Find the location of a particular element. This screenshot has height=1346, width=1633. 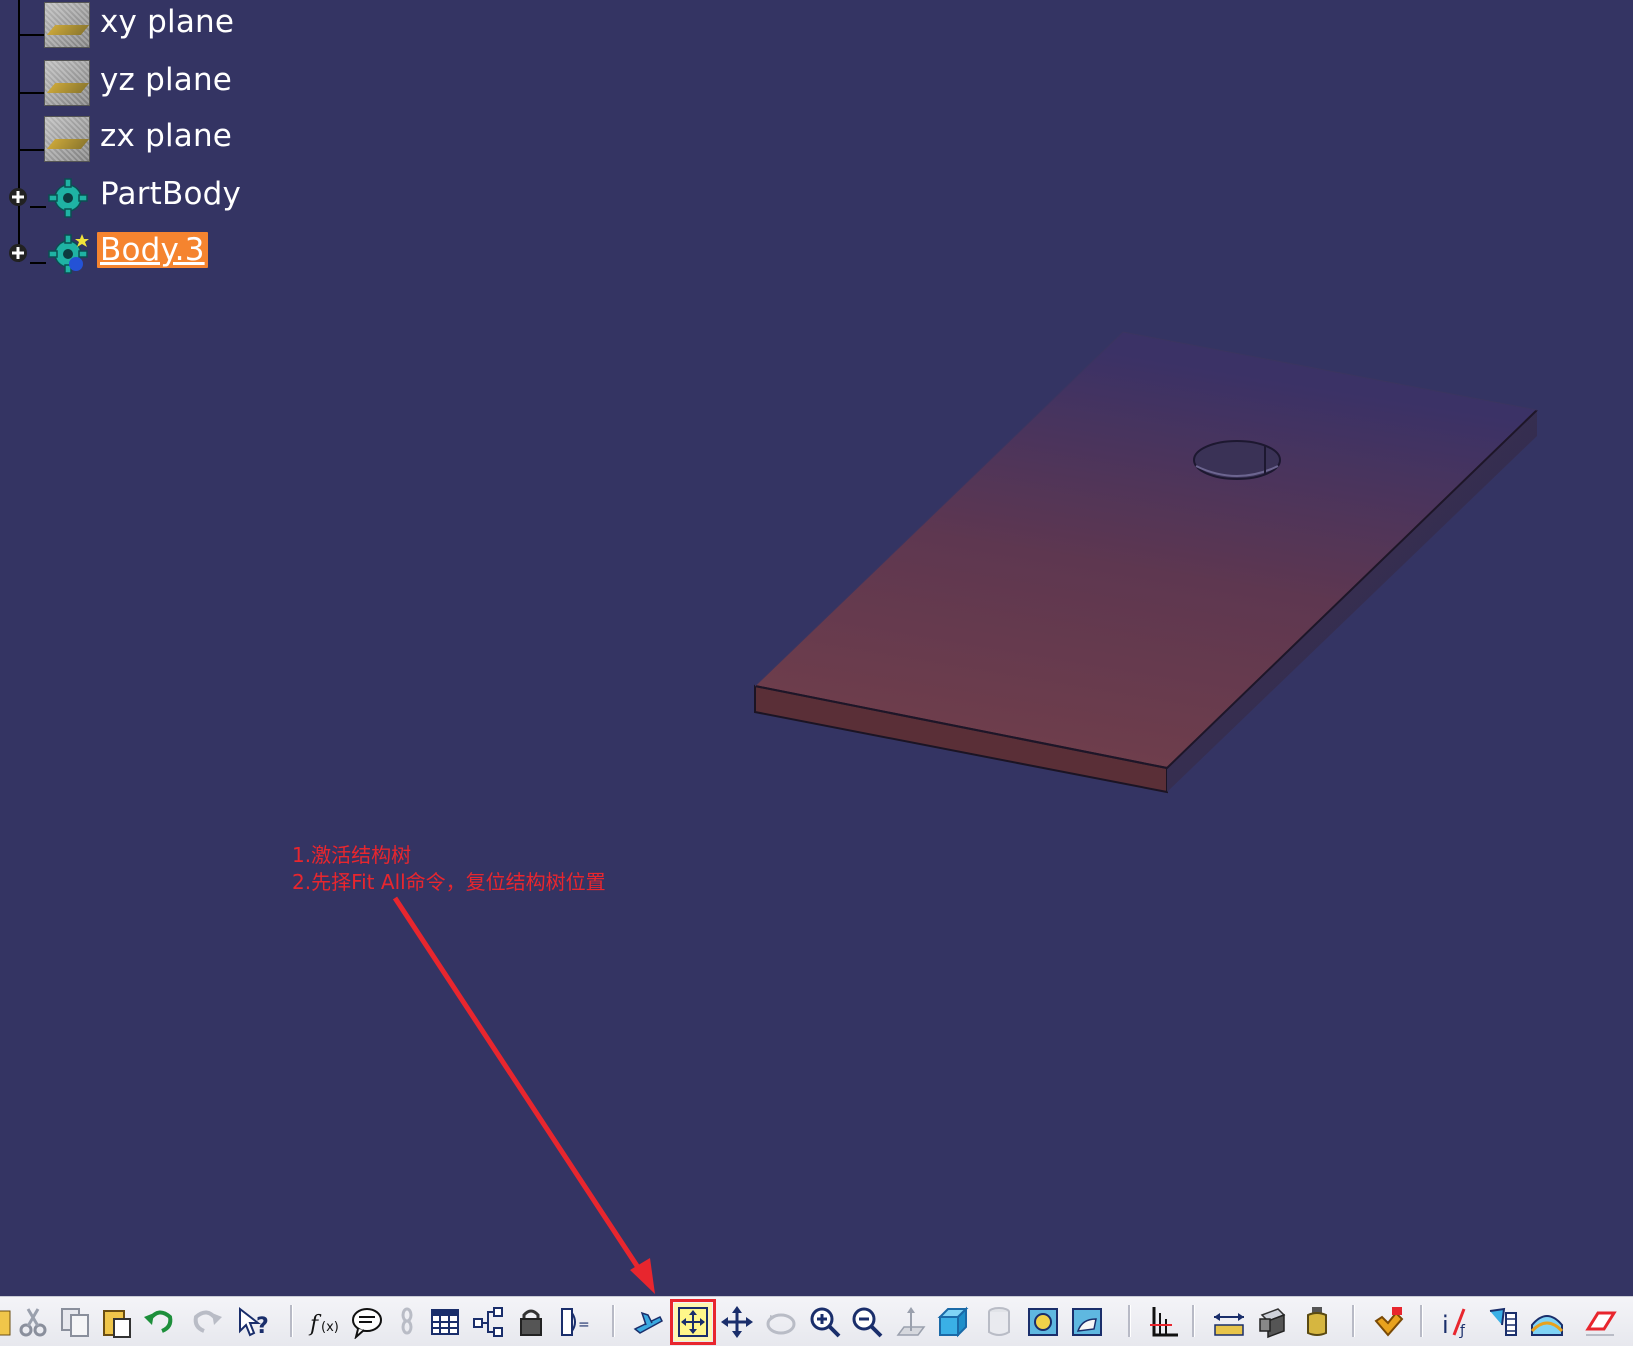

formula-icon: f (x) is located at coordinates (323, 1324).